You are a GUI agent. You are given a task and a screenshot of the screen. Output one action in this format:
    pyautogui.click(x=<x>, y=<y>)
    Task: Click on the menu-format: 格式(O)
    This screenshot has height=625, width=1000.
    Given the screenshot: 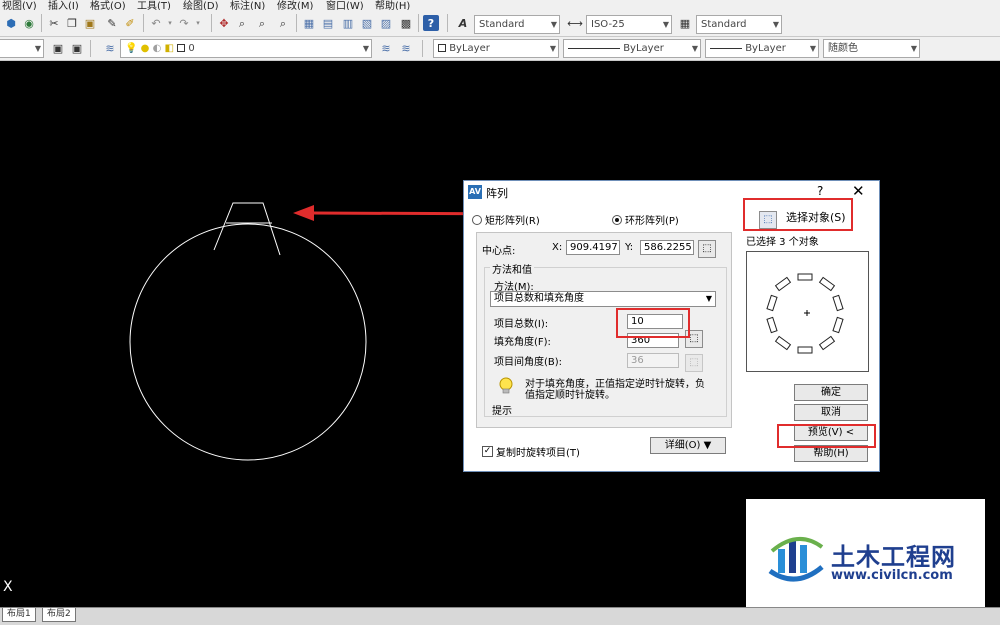 What is the action you would take?
    pyautogui.click(x=108, y=5)
    